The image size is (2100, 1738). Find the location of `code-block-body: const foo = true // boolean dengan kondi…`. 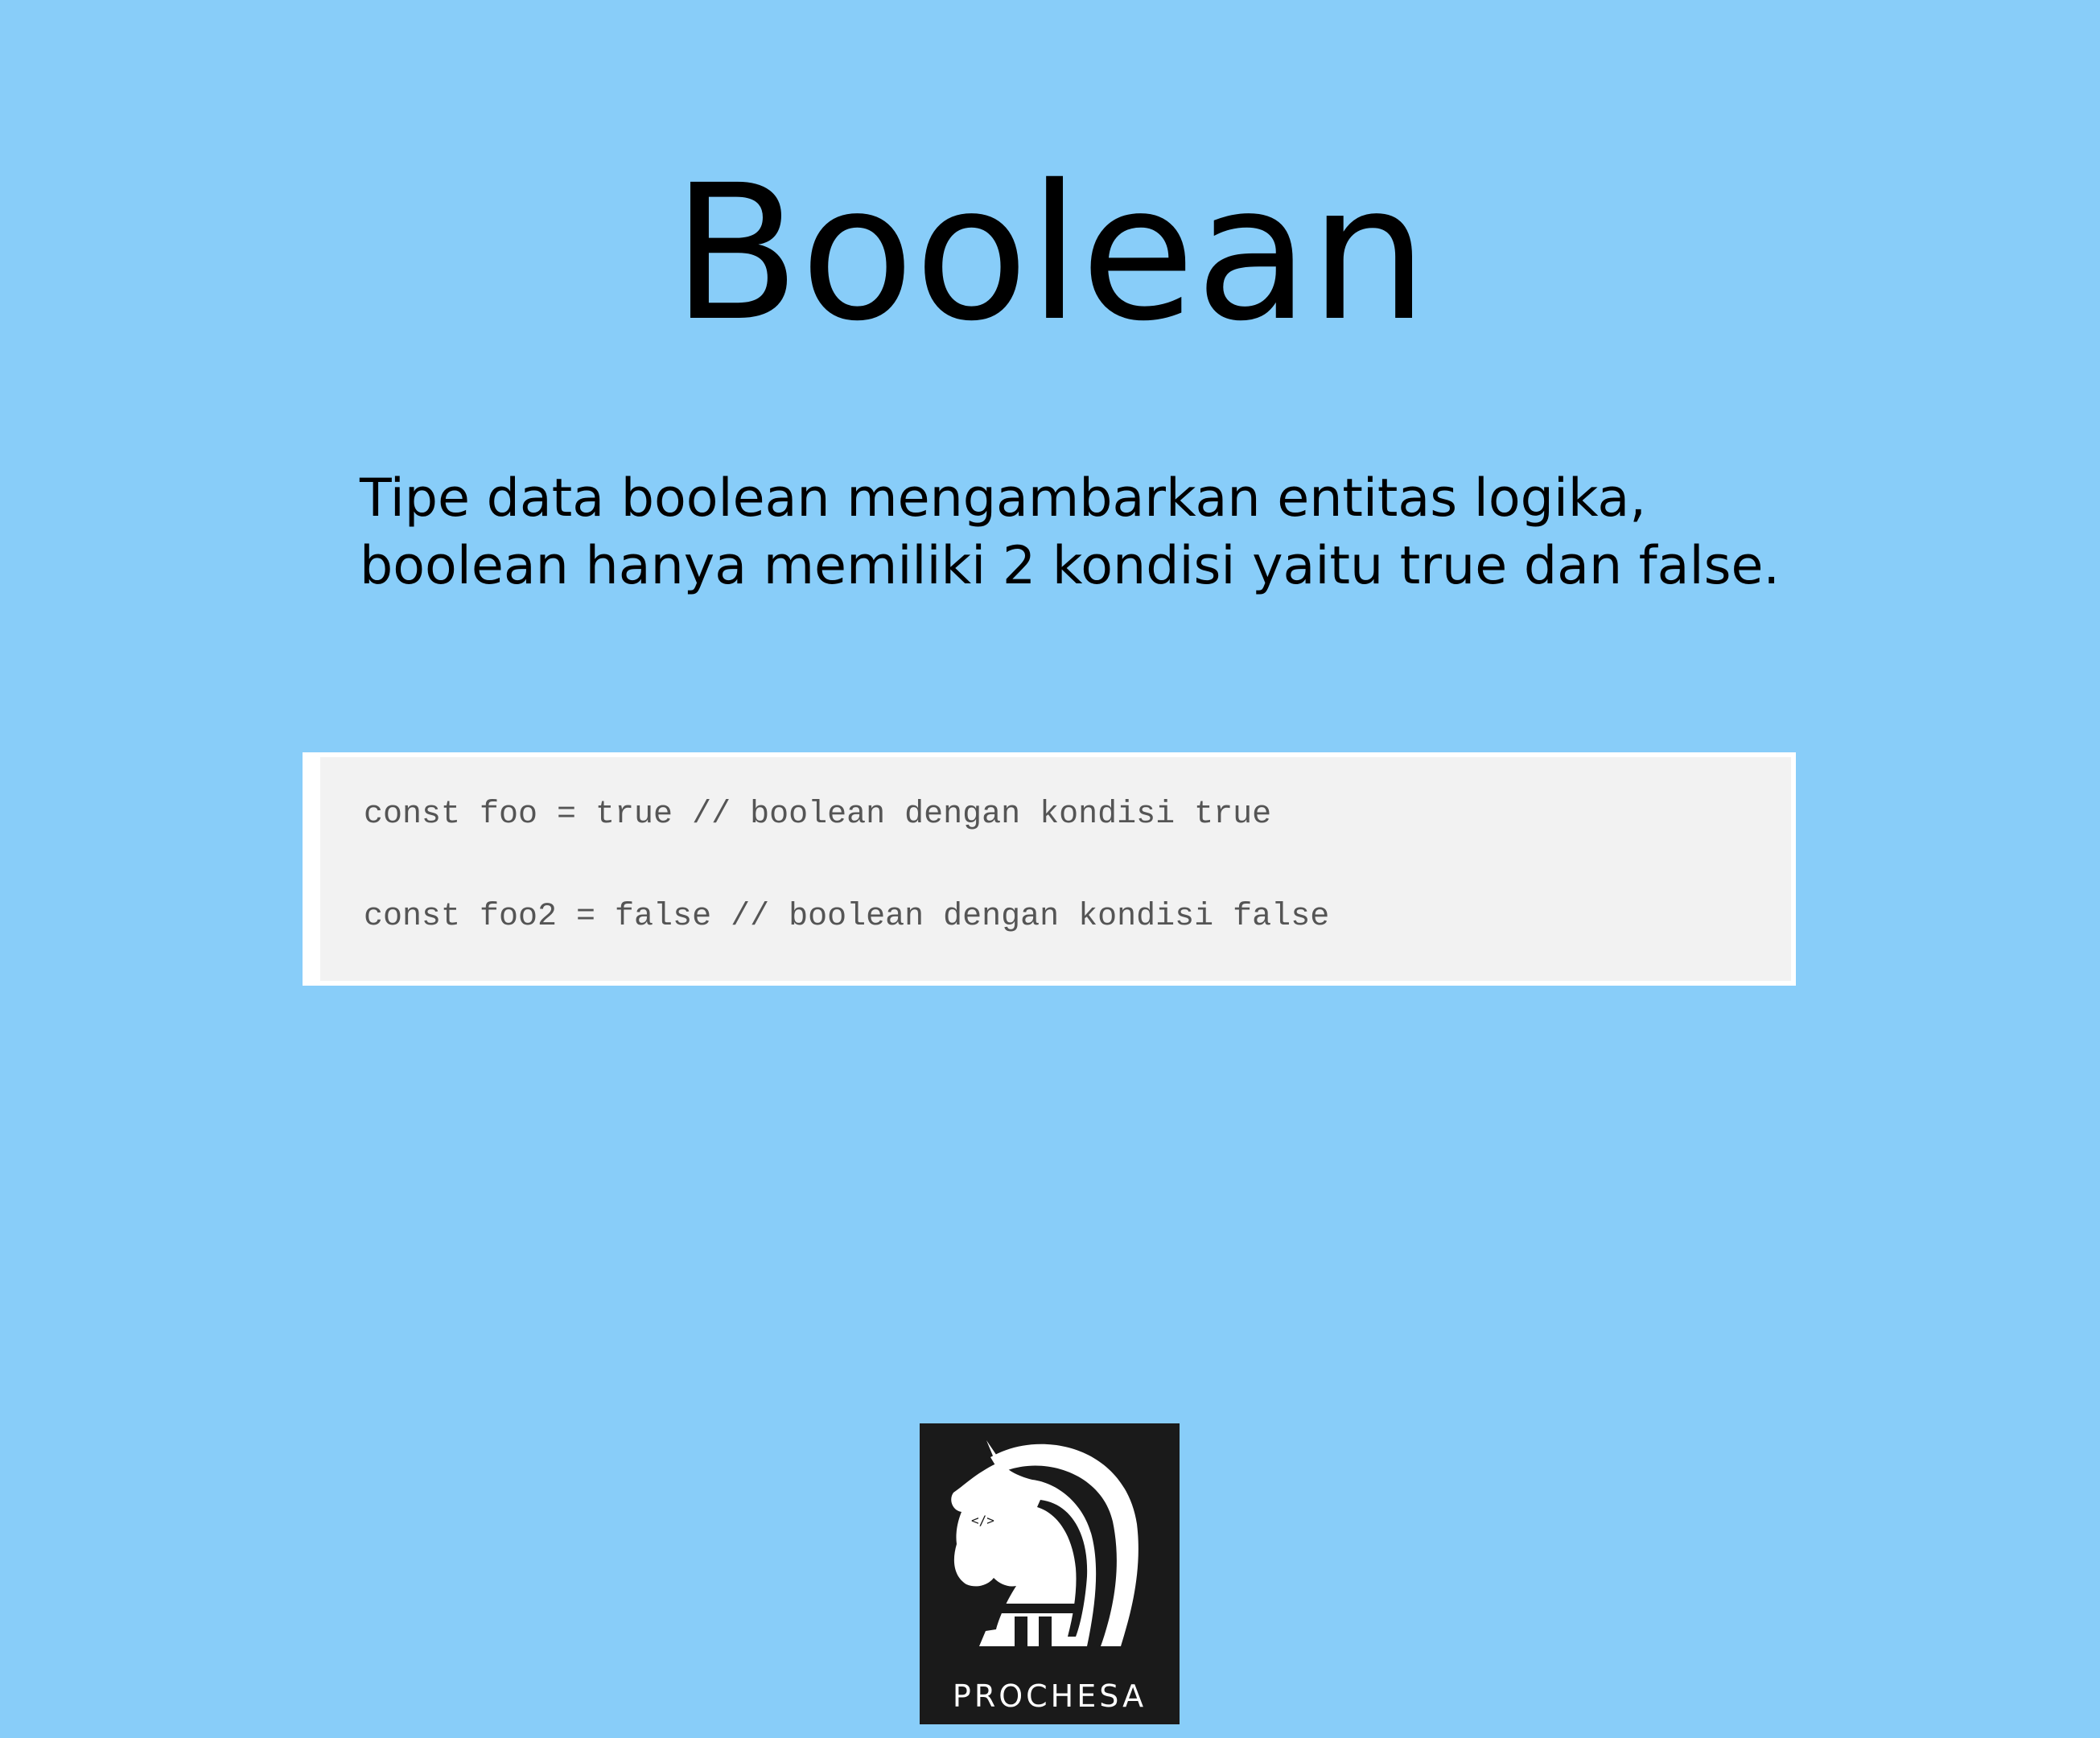

code-block-body: const foo = true // boolean dengan kondi… is located at coordinates (1056, 869).